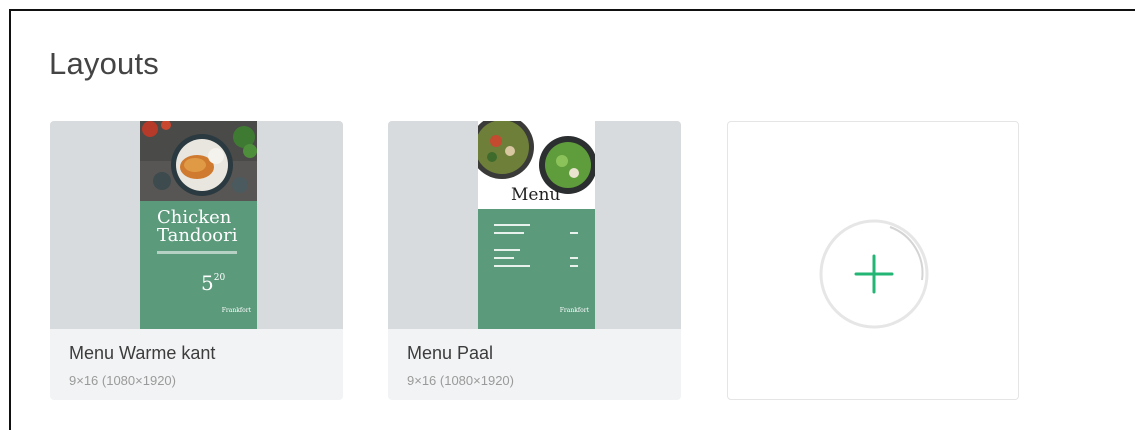 The width and height of the screenshot is (1135, 430). I want to click on layout-thumbnail: Chicken Tandoori 520 Frankfort, so click(196, 225).